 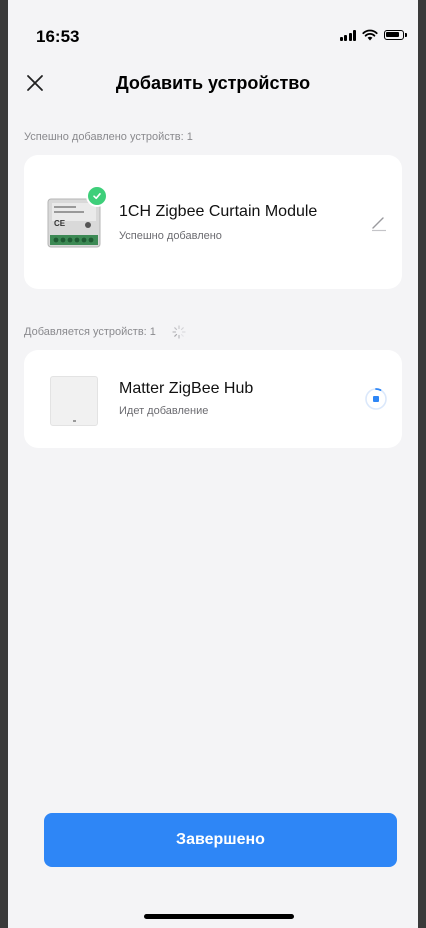 I want to click on device-status: Идет добавление, so click(x=164, y=411).